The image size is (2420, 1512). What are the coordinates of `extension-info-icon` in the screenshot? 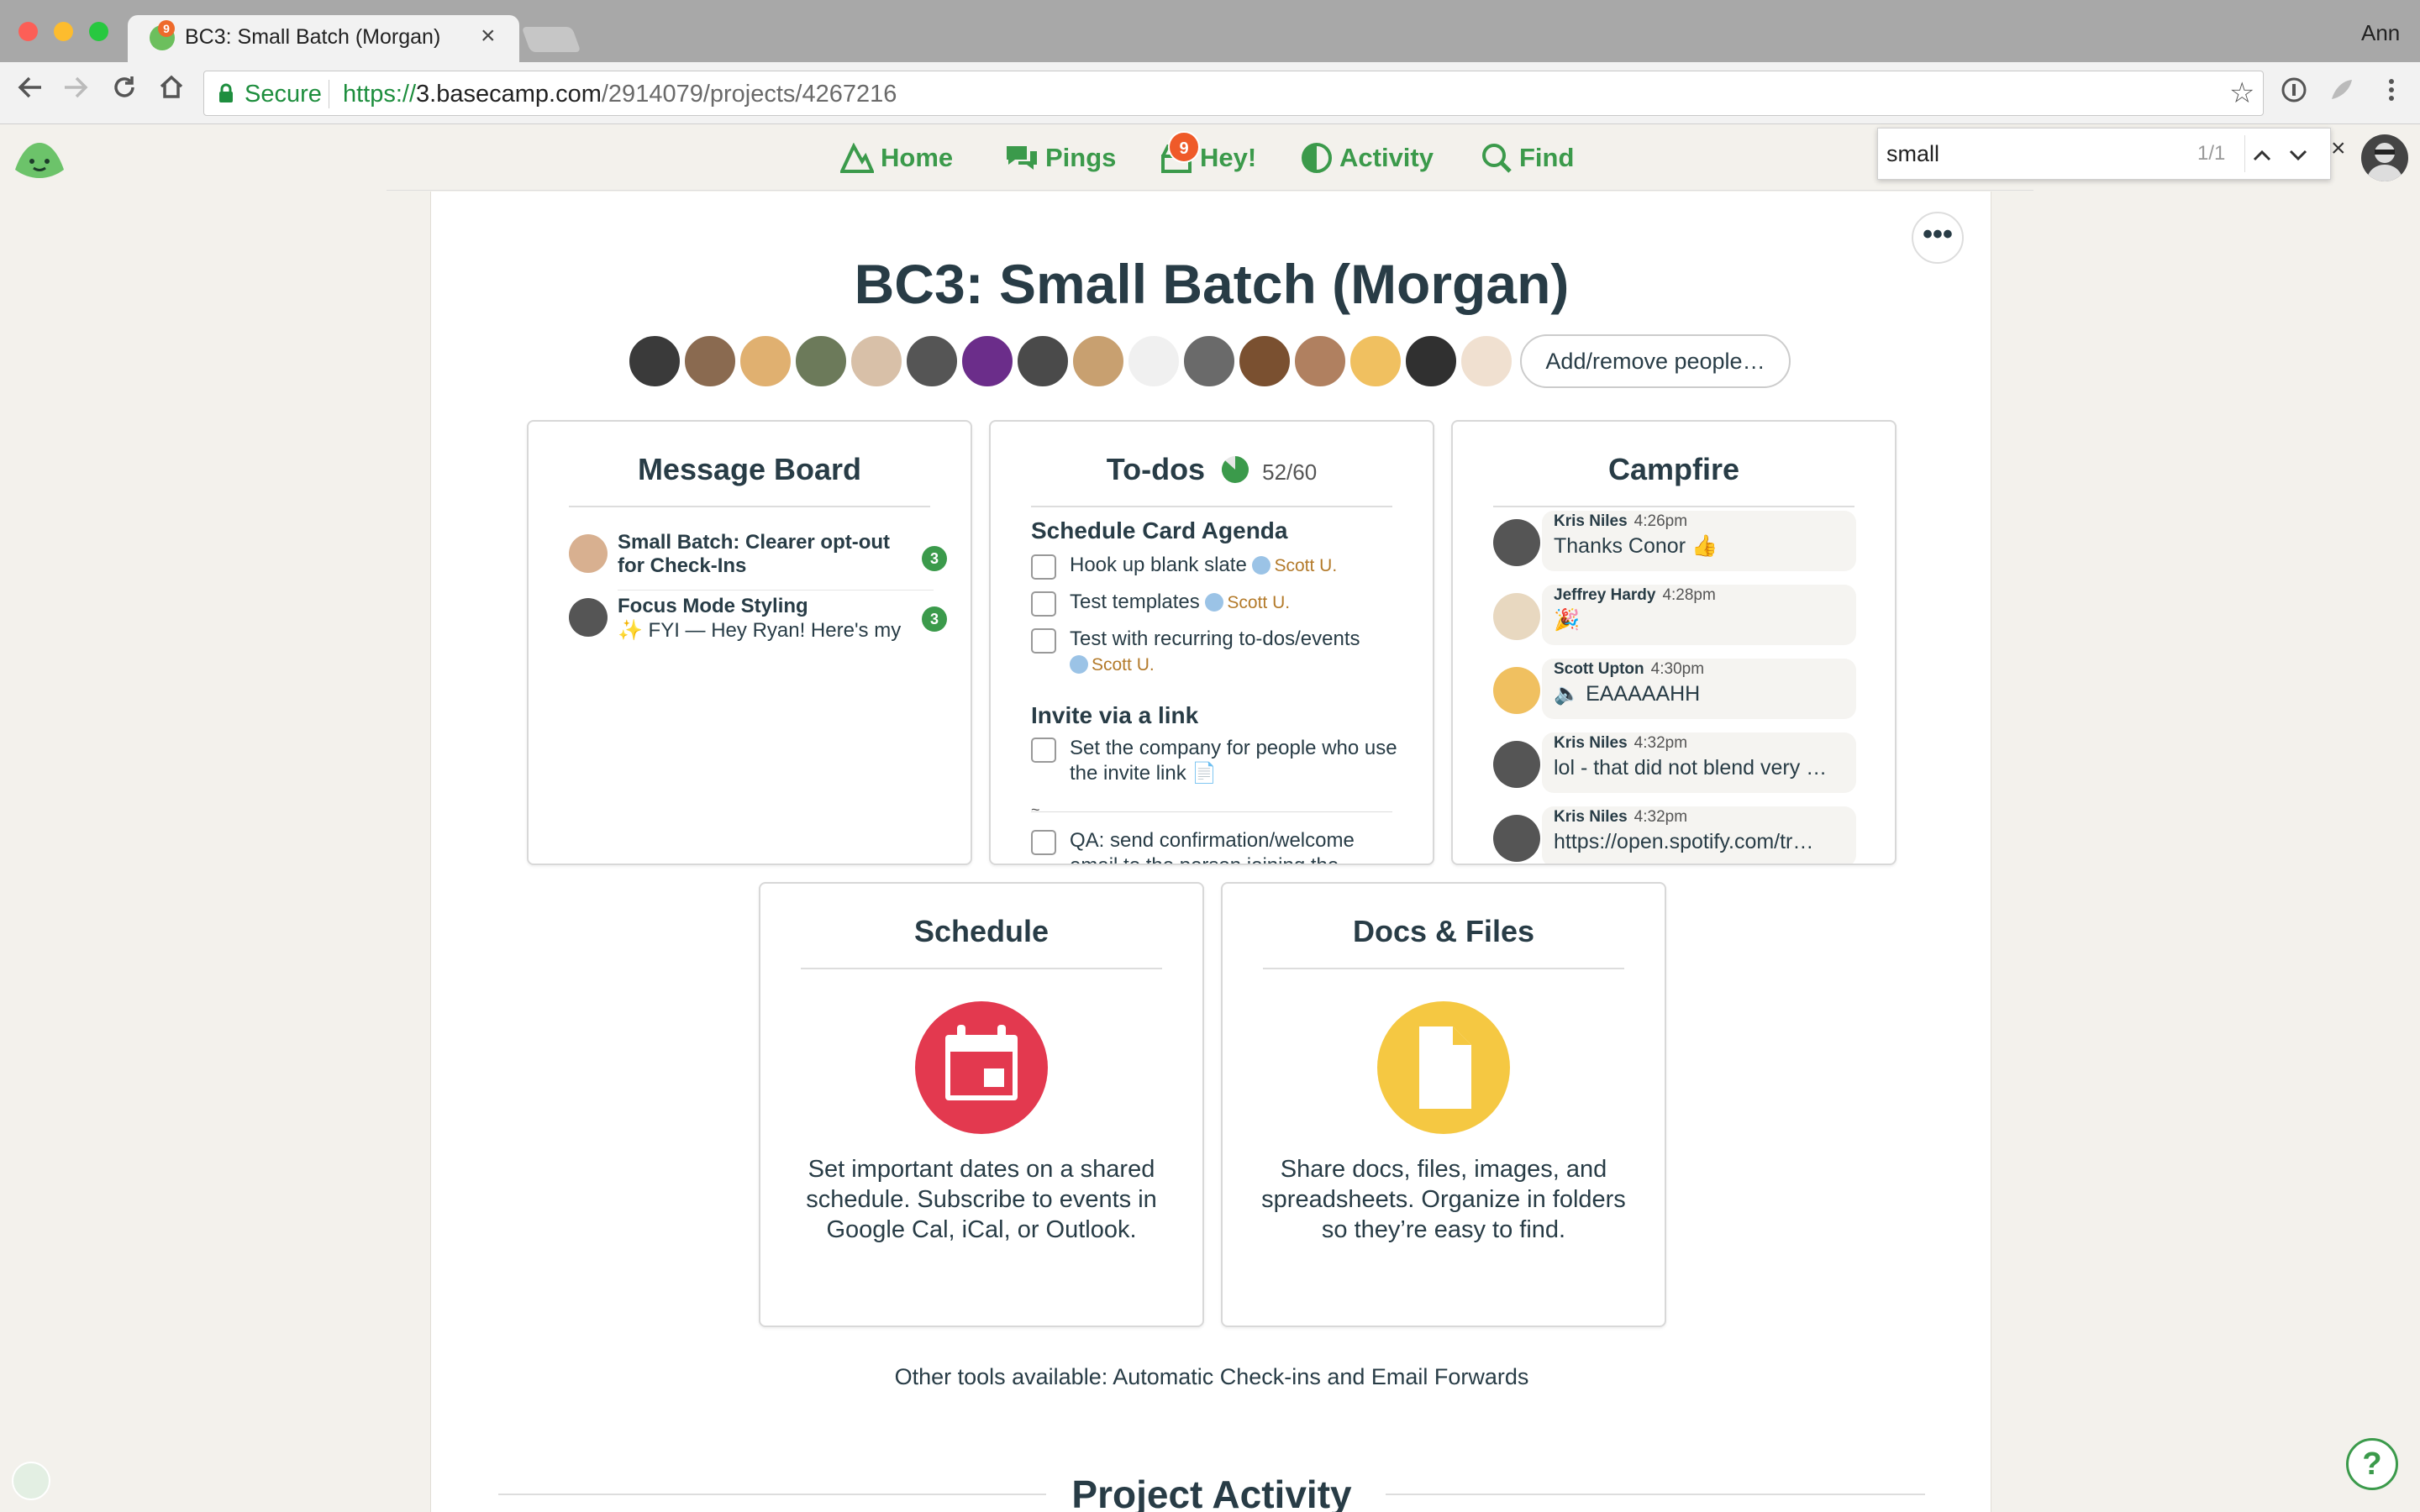 It's located at (2294, 92).